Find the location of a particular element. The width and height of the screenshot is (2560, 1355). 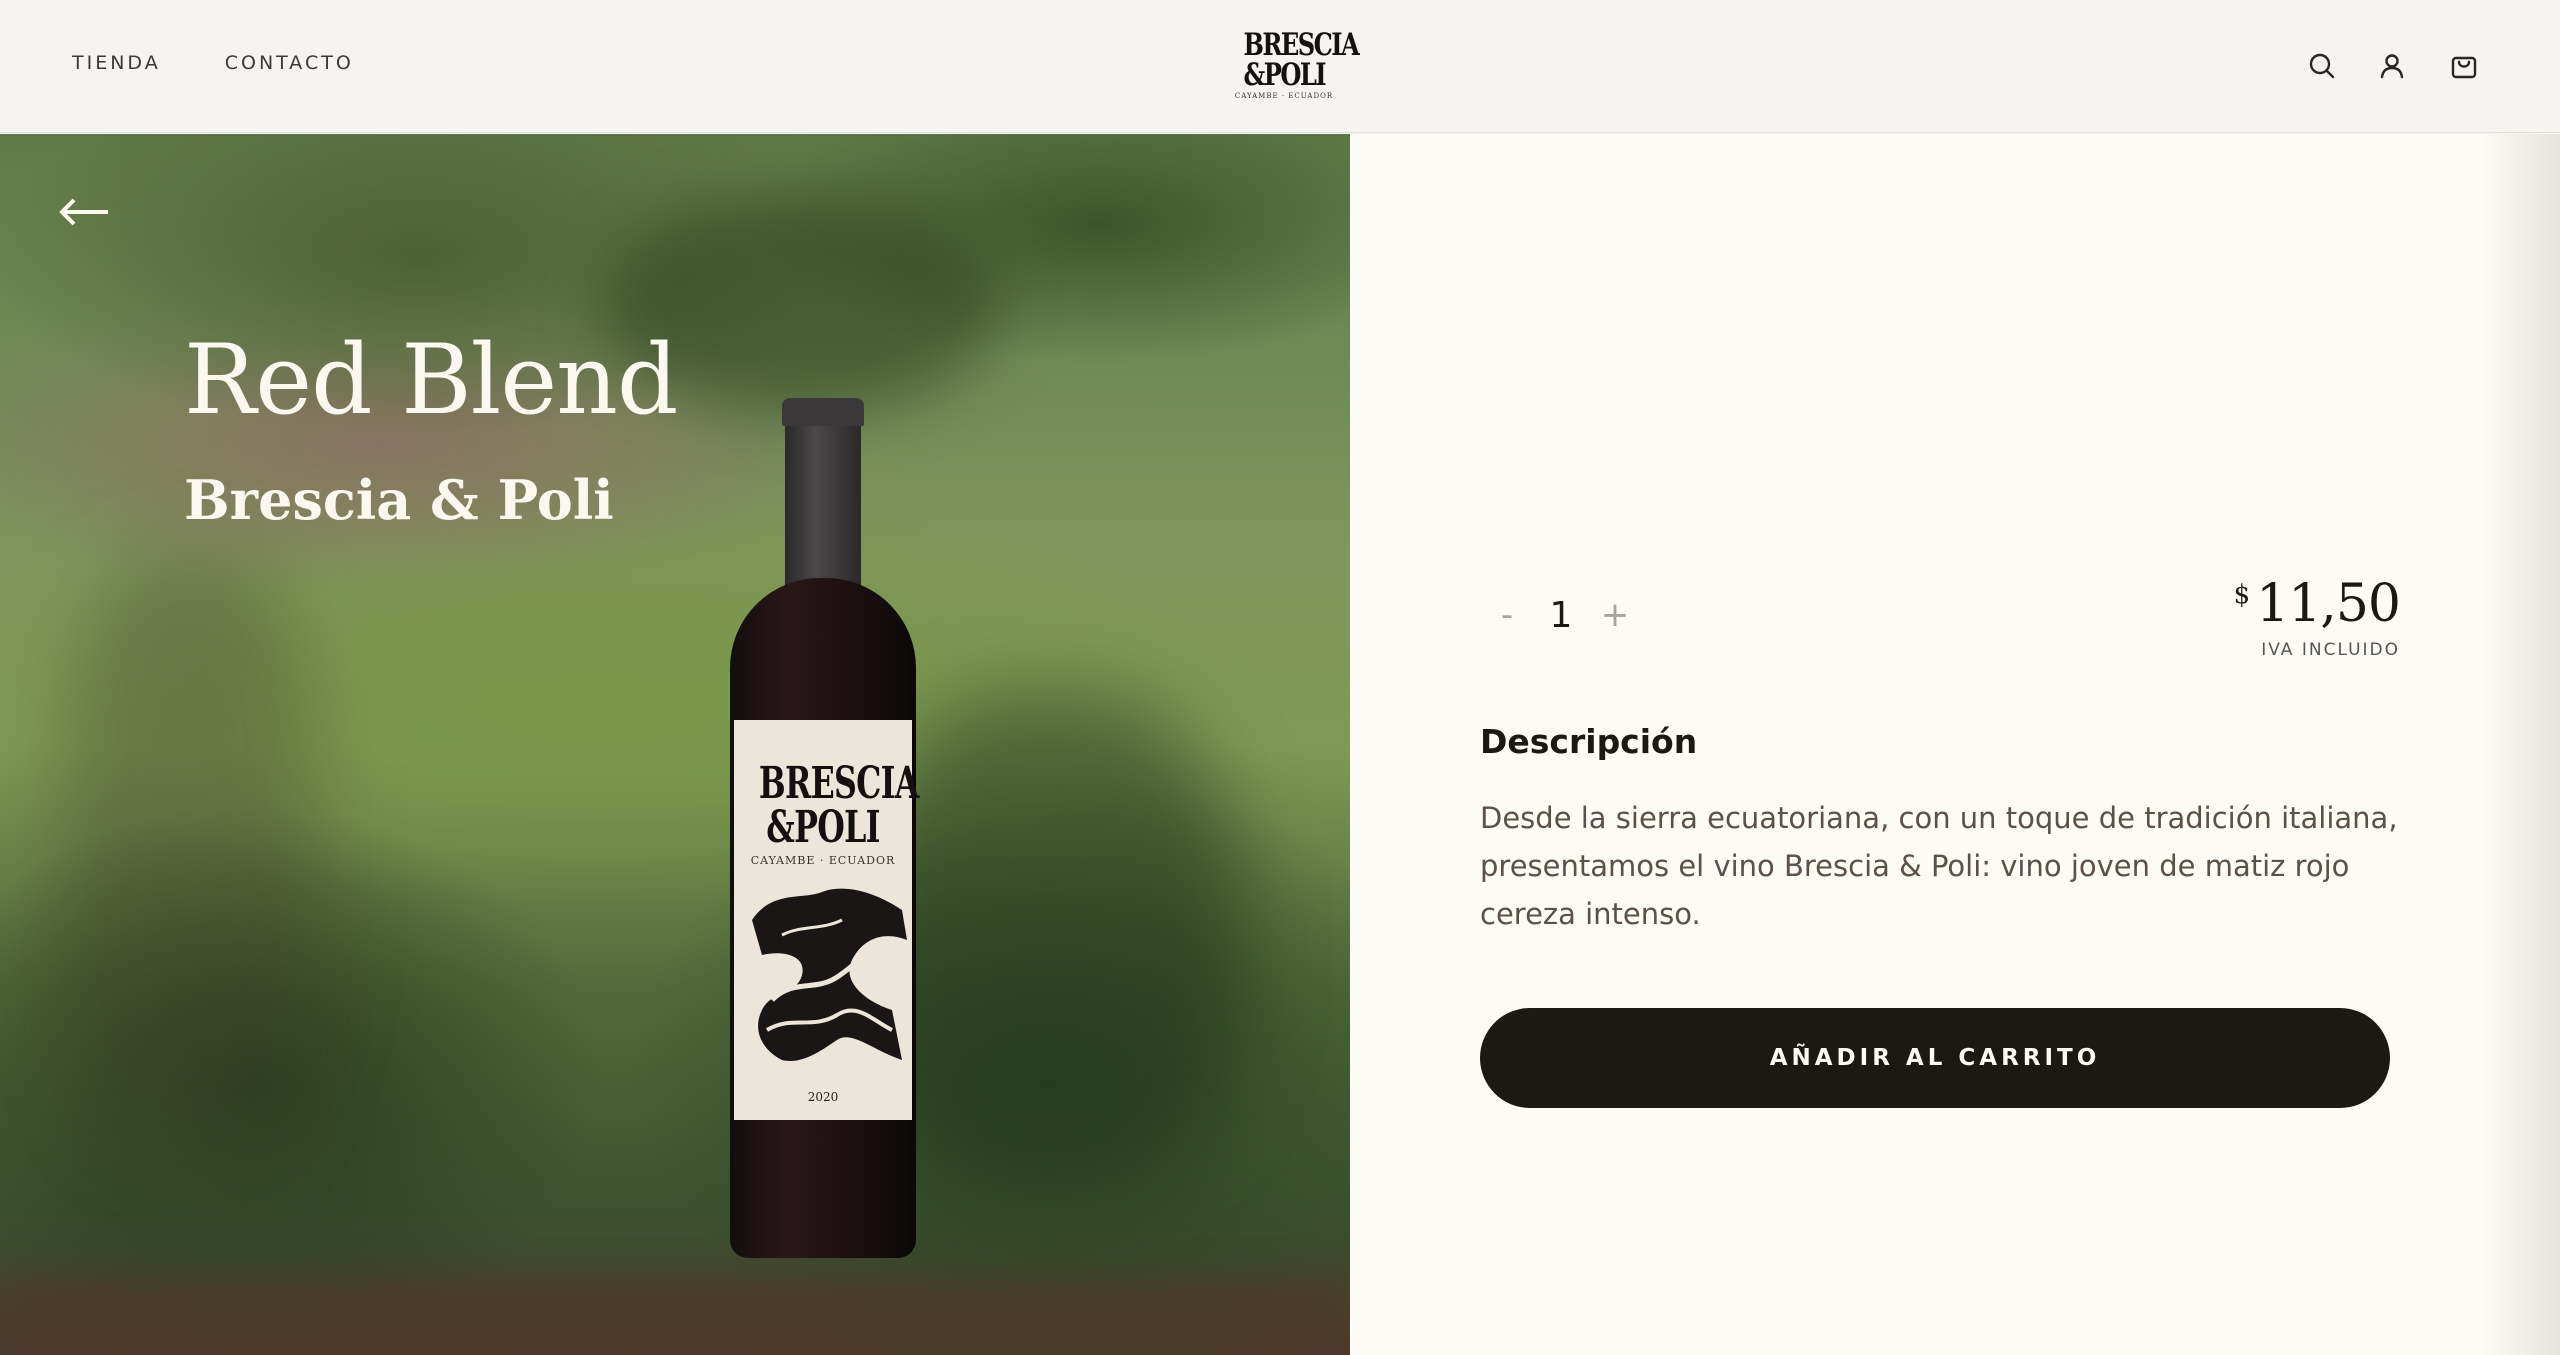

quantity-stepper: - 1 + is located at coordinates (1561, 615).